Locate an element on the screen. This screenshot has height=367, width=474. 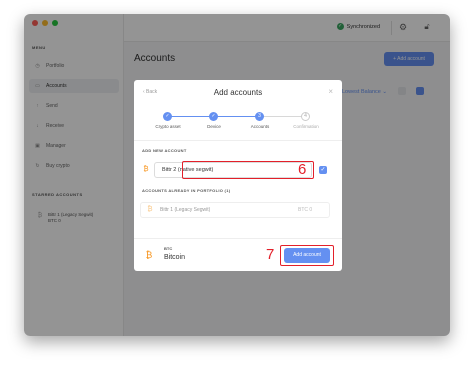
step-label: Device is located at coordinates (214, 126).